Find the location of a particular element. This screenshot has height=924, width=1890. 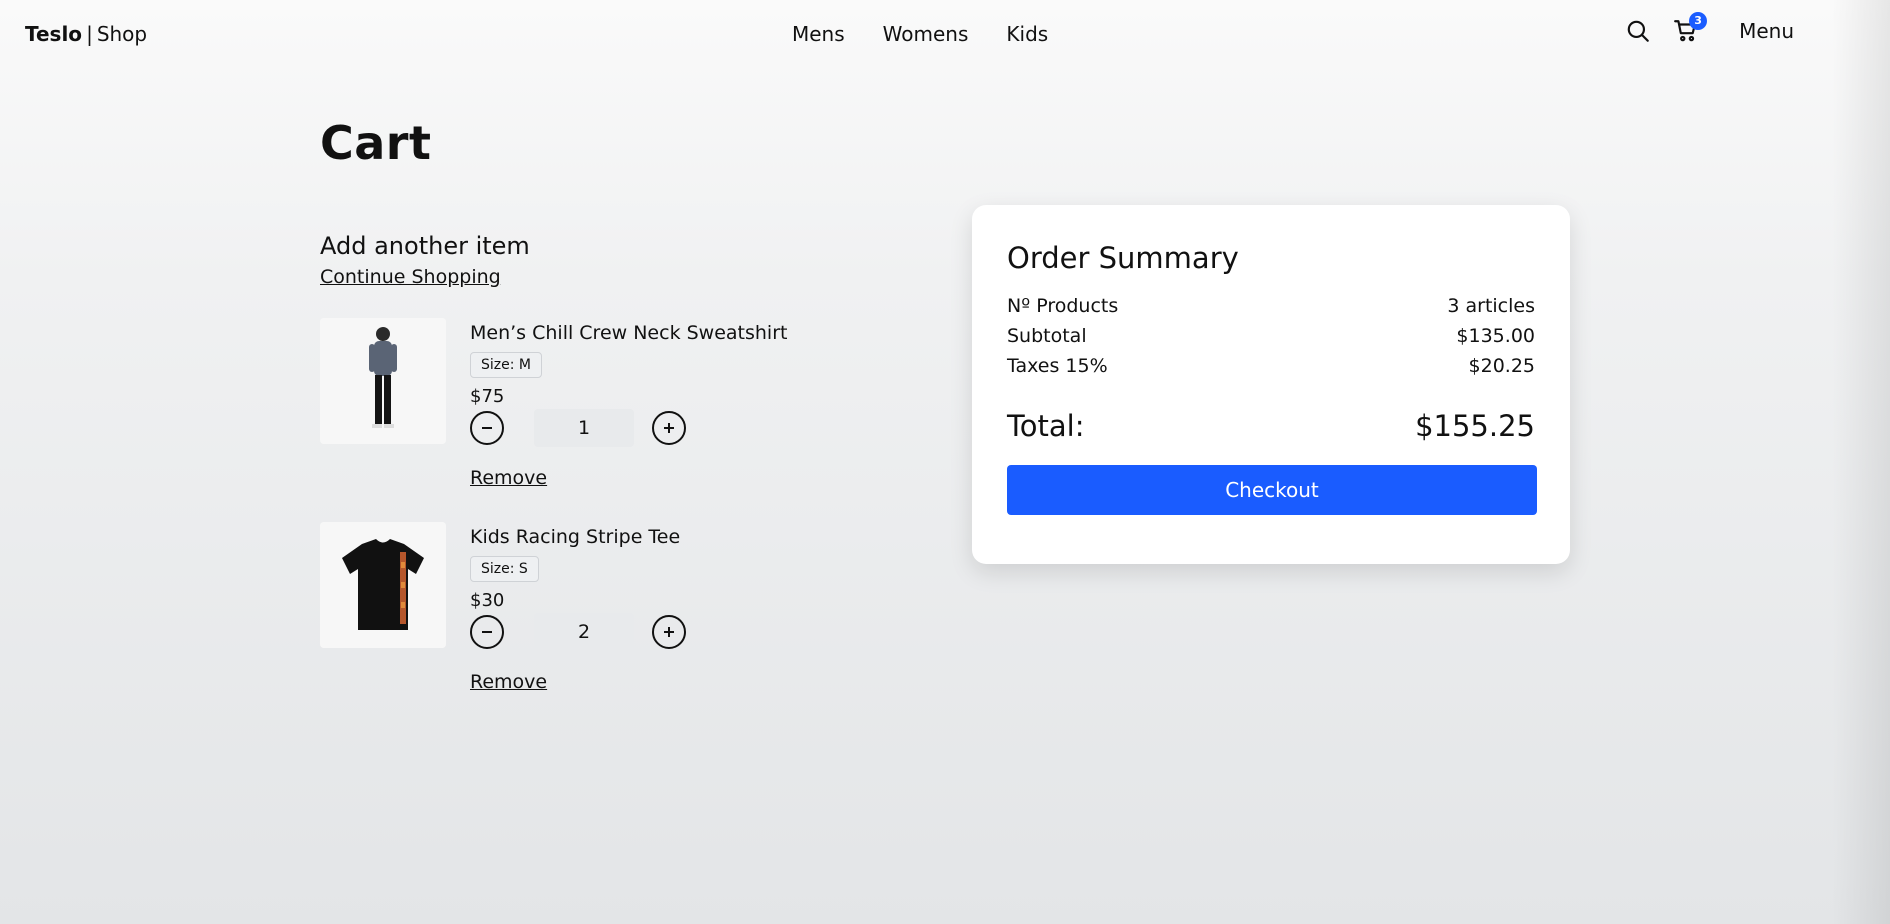

cart-count-badge: 3 is located at coordinates (1698, 21).